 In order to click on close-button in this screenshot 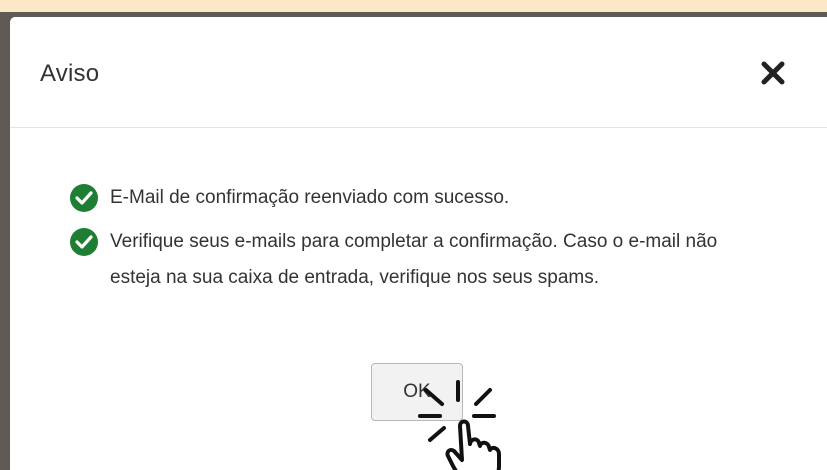, I will do `click(773, 73)`.